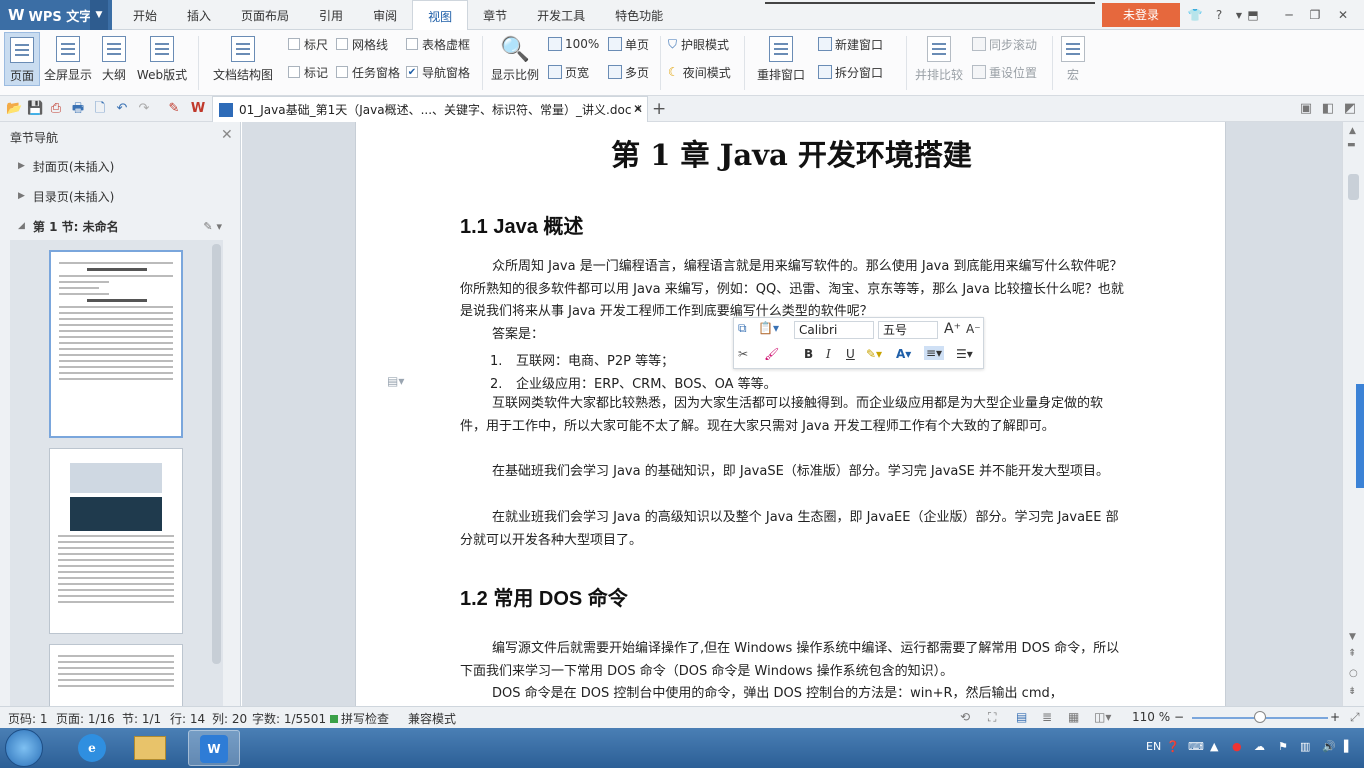 This screenshot has width=1364, height=768. What do you see at coordinates (1141, 15) in the screenshot?
I see `login-button: 未登录` at bounding box center [1141, 15].